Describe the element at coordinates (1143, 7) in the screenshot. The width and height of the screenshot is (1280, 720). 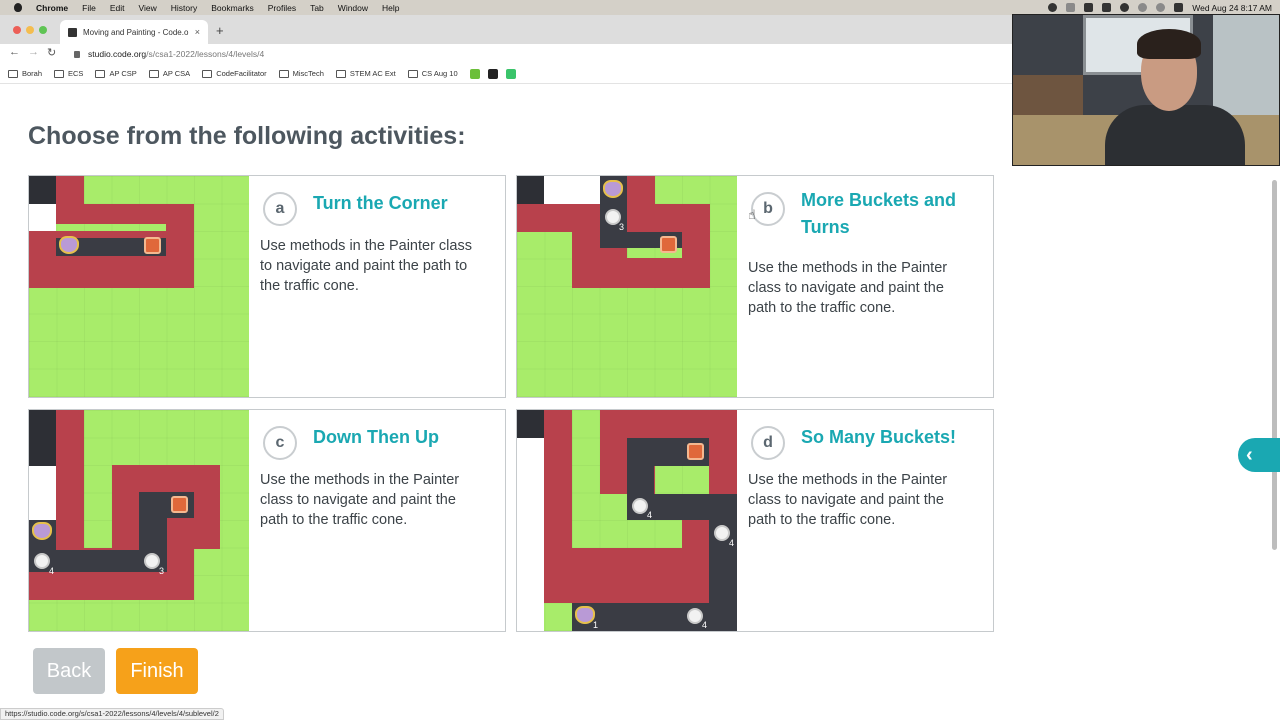
I see `wifi-icon` at that location.